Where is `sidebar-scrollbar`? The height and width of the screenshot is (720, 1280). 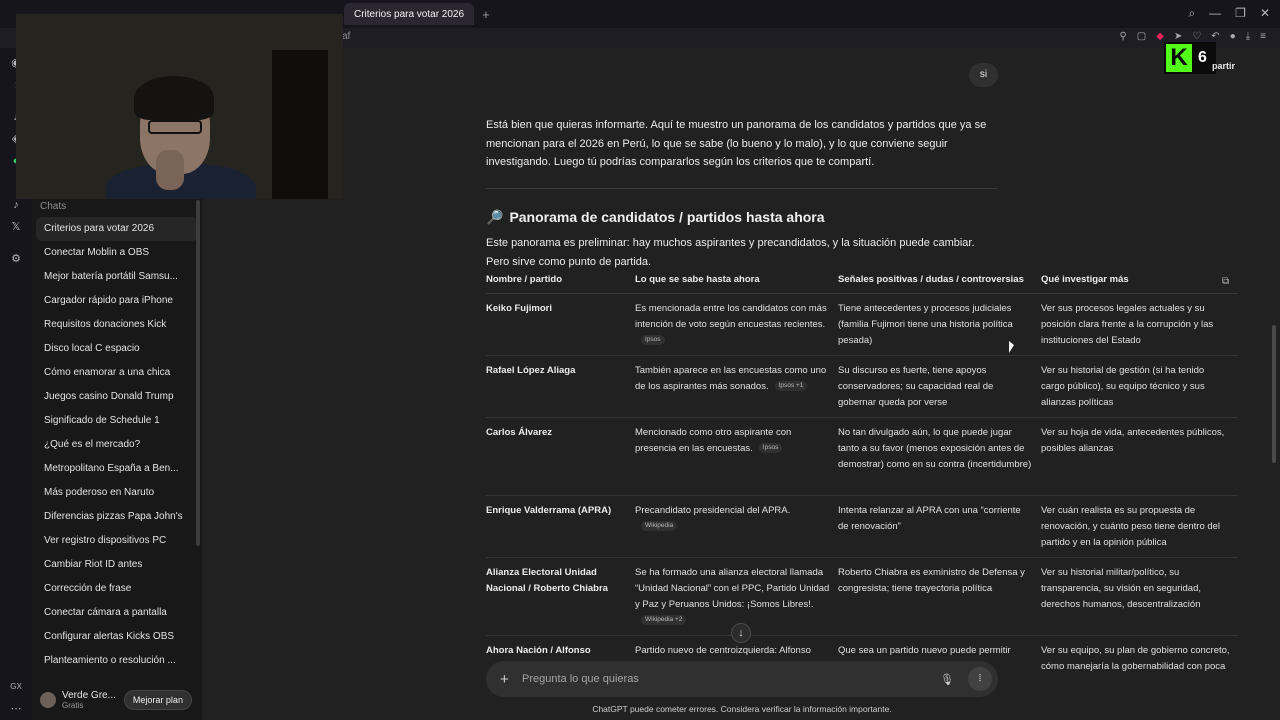 sidebar-scrollbar is located at coordinates (198, 373).